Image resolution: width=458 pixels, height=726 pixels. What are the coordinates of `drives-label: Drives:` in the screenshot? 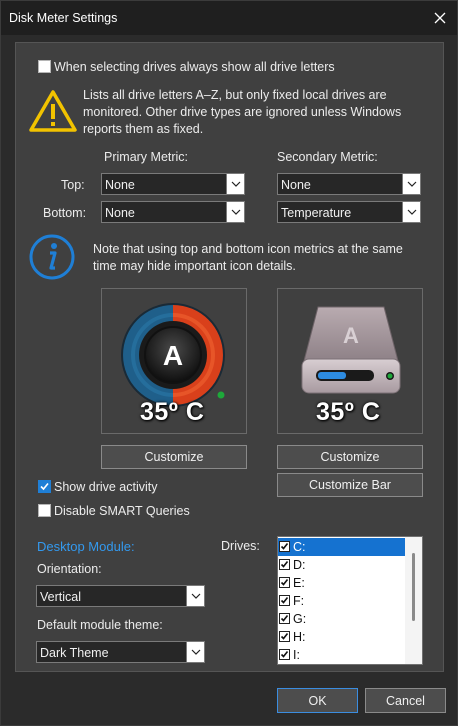 It's located at (240, 546).